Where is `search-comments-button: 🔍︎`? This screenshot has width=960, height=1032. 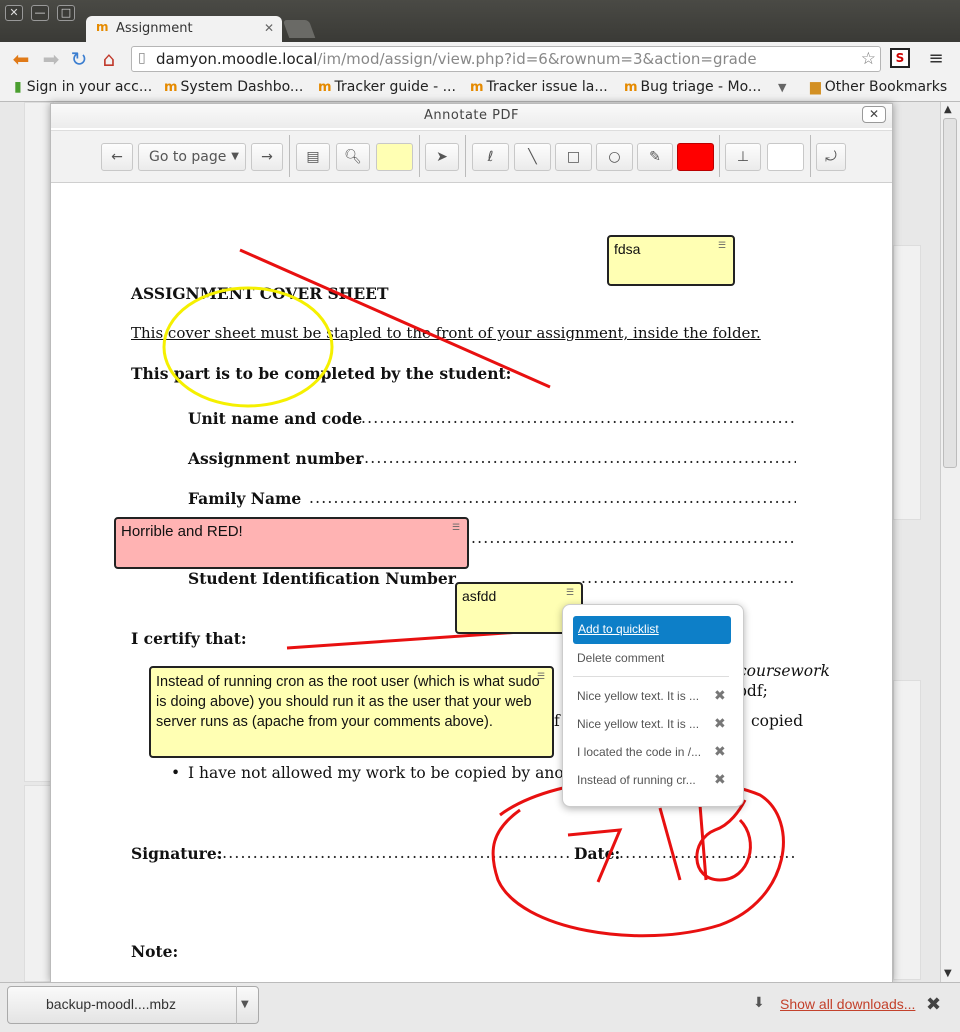
search-comments-button: 🔍︎ is located at coordinates (353, 157).